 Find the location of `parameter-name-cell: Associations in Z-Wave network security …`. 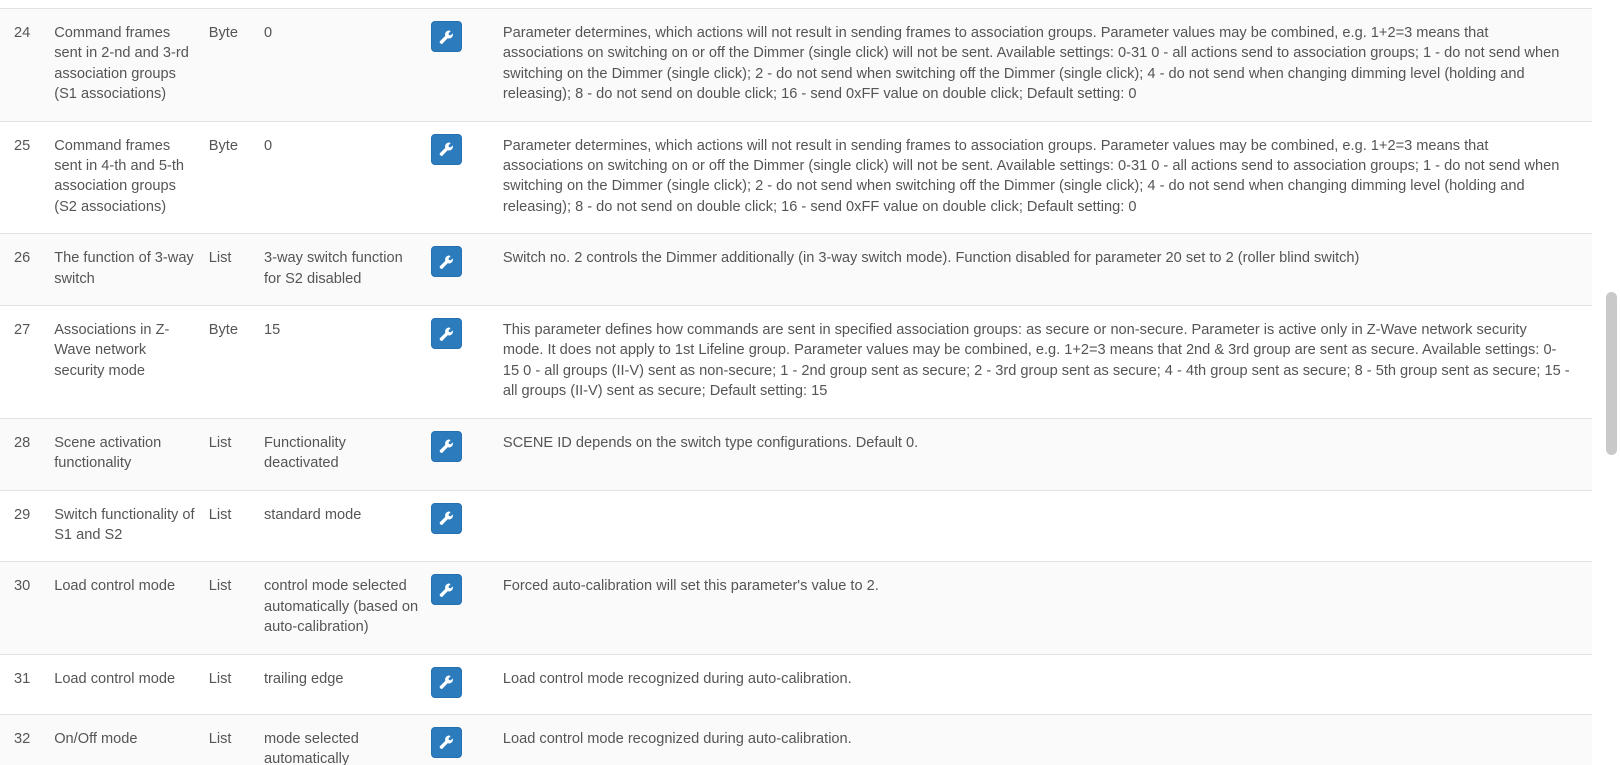

parameter-name-cell: Associations in Z-Wave network security … is located at coordinates (112, 350).